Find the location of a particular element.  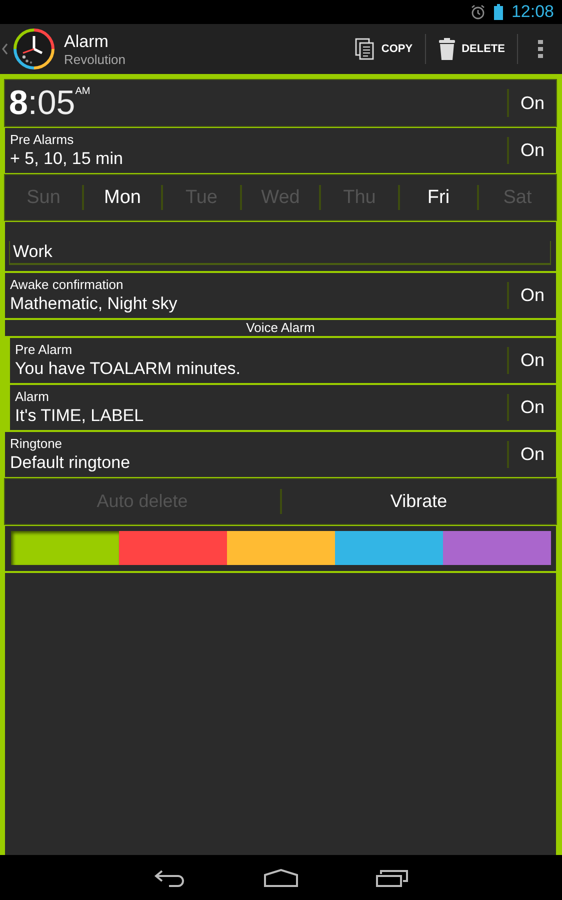

copy-icon is located at coordinates (365, 49).